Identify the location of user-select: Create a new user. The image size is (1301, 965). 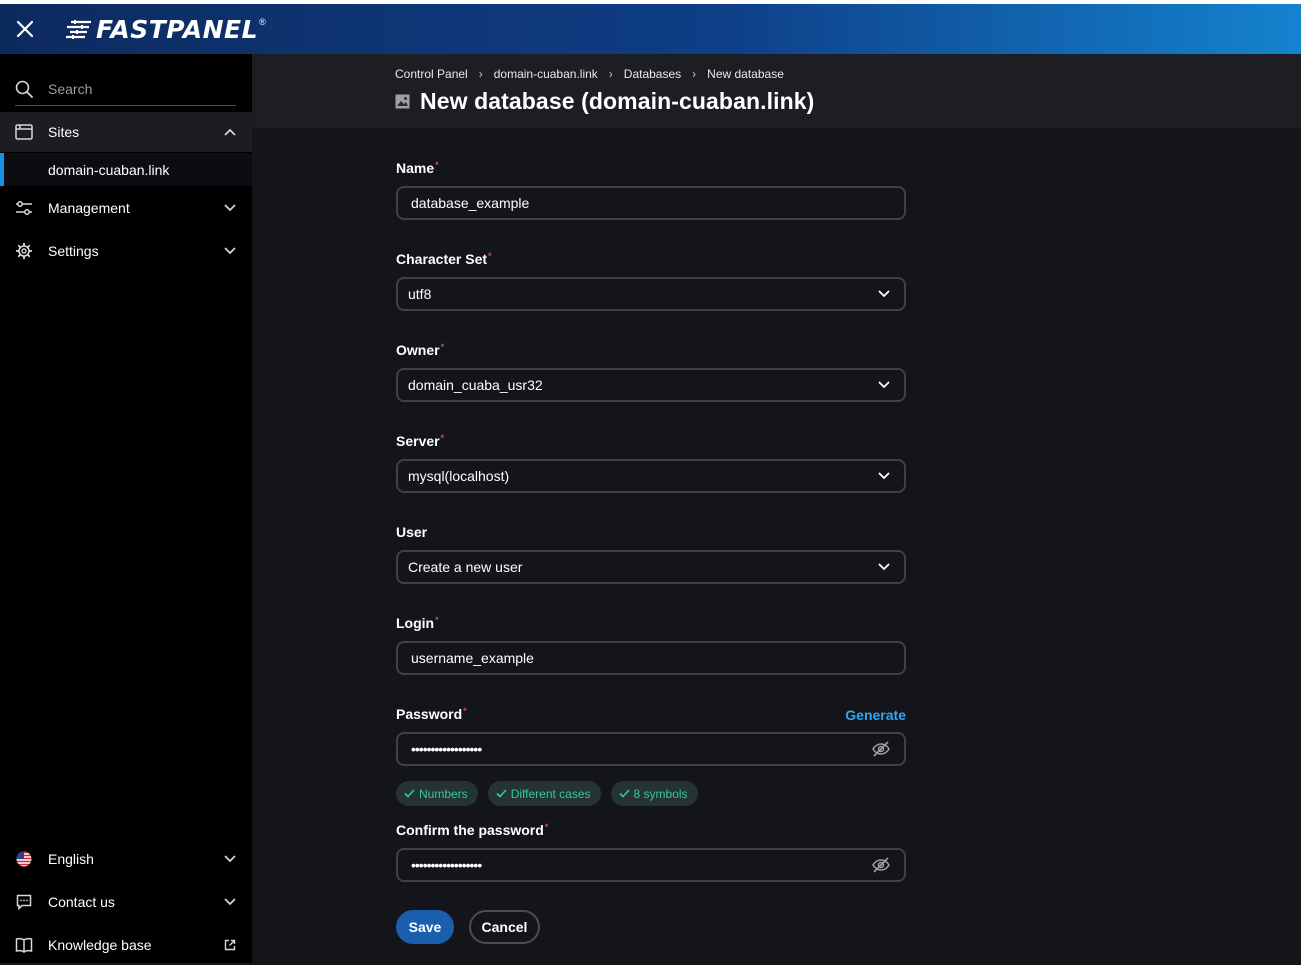
(651, 567).